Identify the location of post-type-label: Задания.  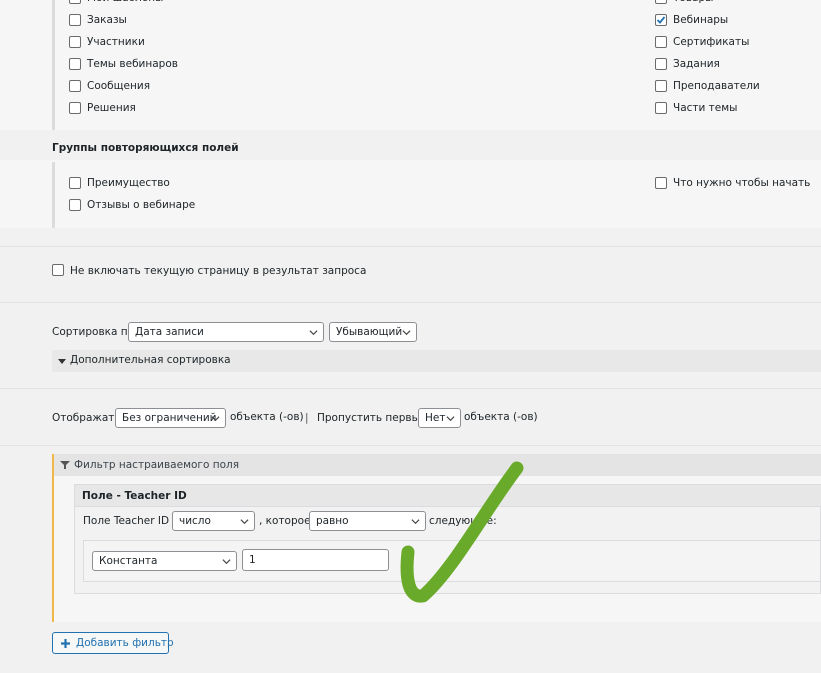
(696, 64).